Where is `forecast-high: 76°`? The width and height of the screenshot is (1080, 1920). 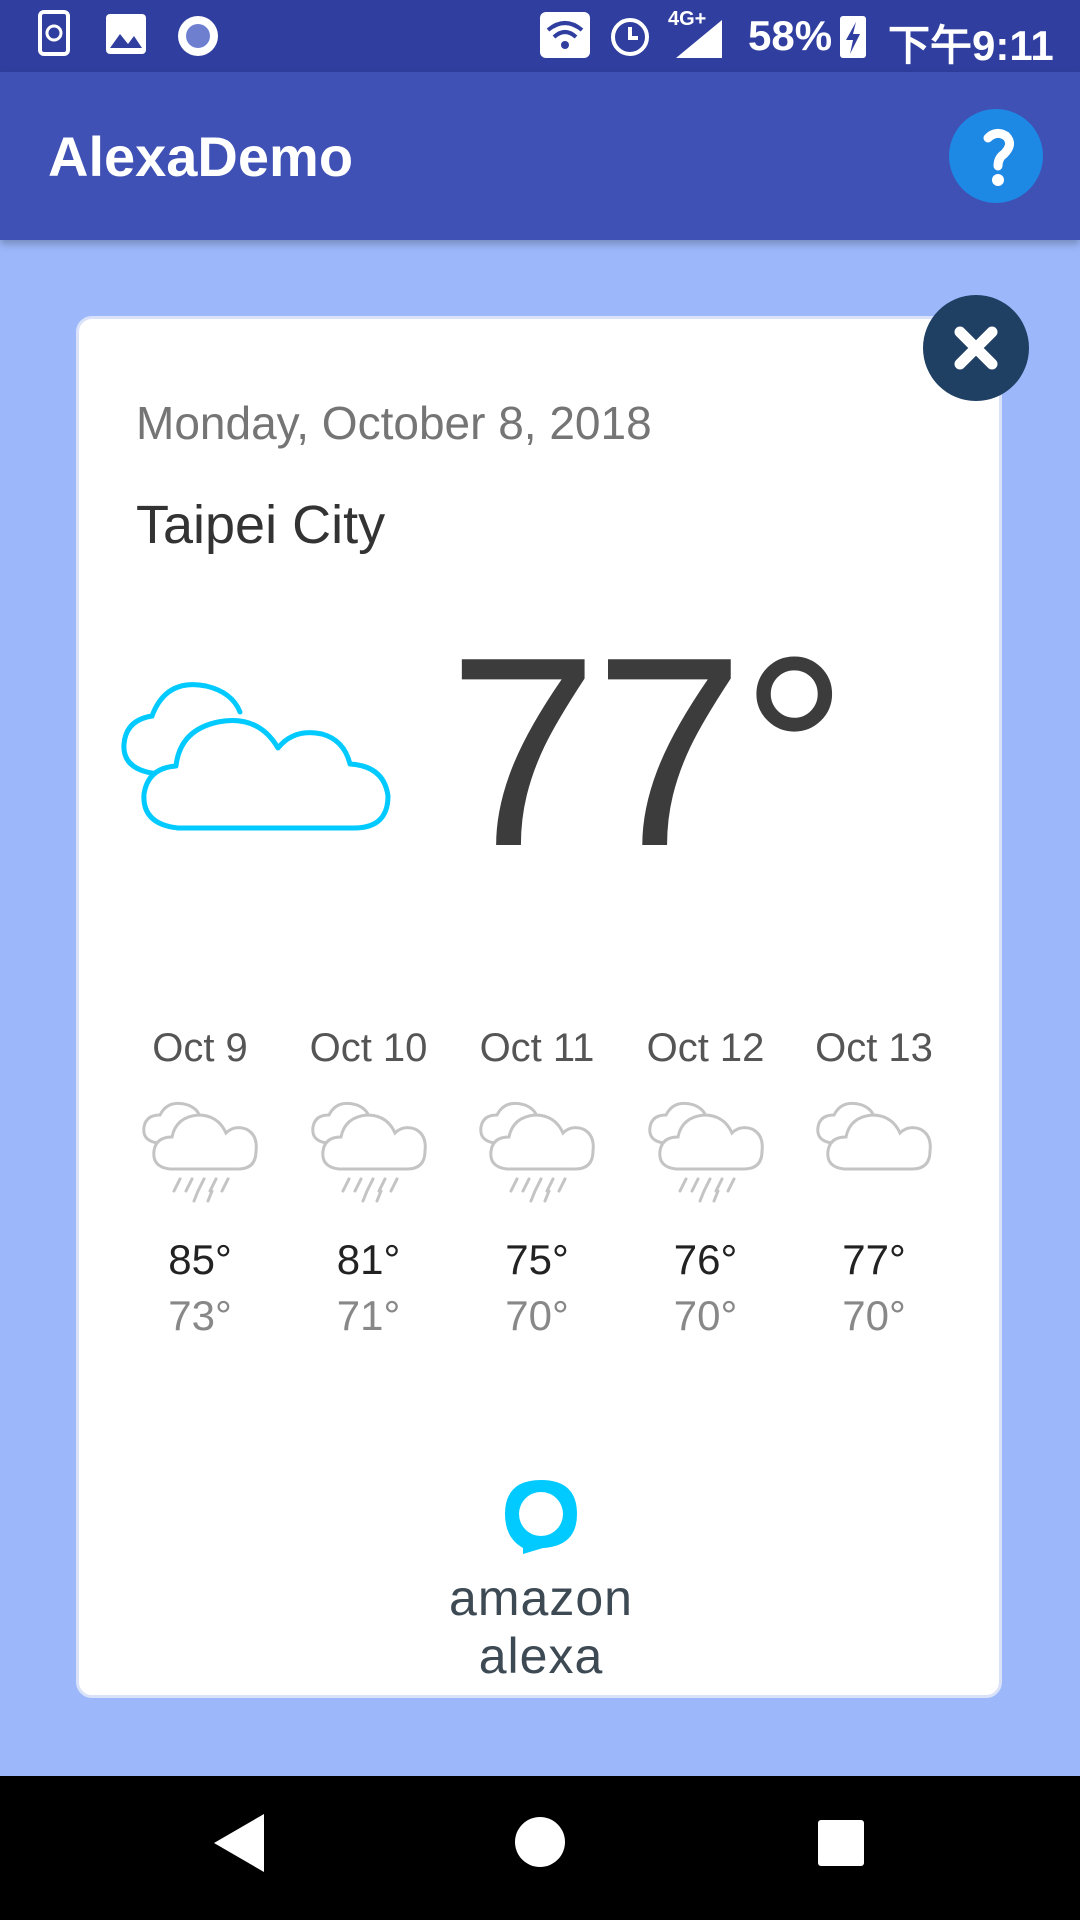 forecast-high: 76° is located at coordinates (705, 1259).